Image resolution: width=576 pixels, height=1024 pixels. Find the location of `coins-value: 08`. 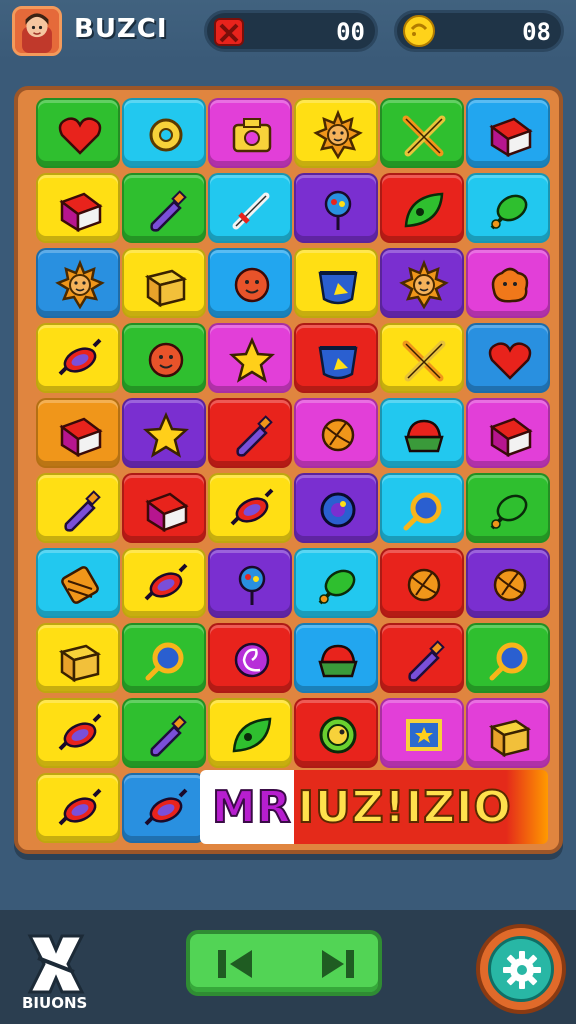

coins-value: 08 is located at coordinates (536, 32).